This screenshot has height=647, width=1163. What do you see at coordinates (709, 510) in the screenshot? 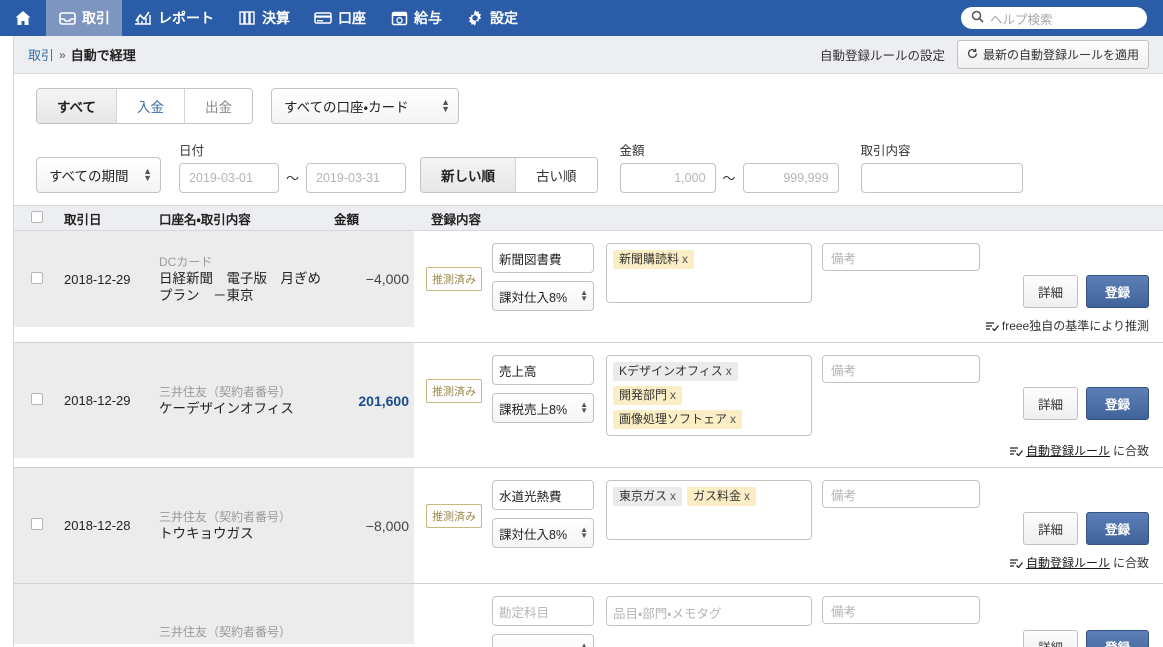
I see `tag-input: 東京ガス x ガス料金 x` at bounding box center [709, 510].